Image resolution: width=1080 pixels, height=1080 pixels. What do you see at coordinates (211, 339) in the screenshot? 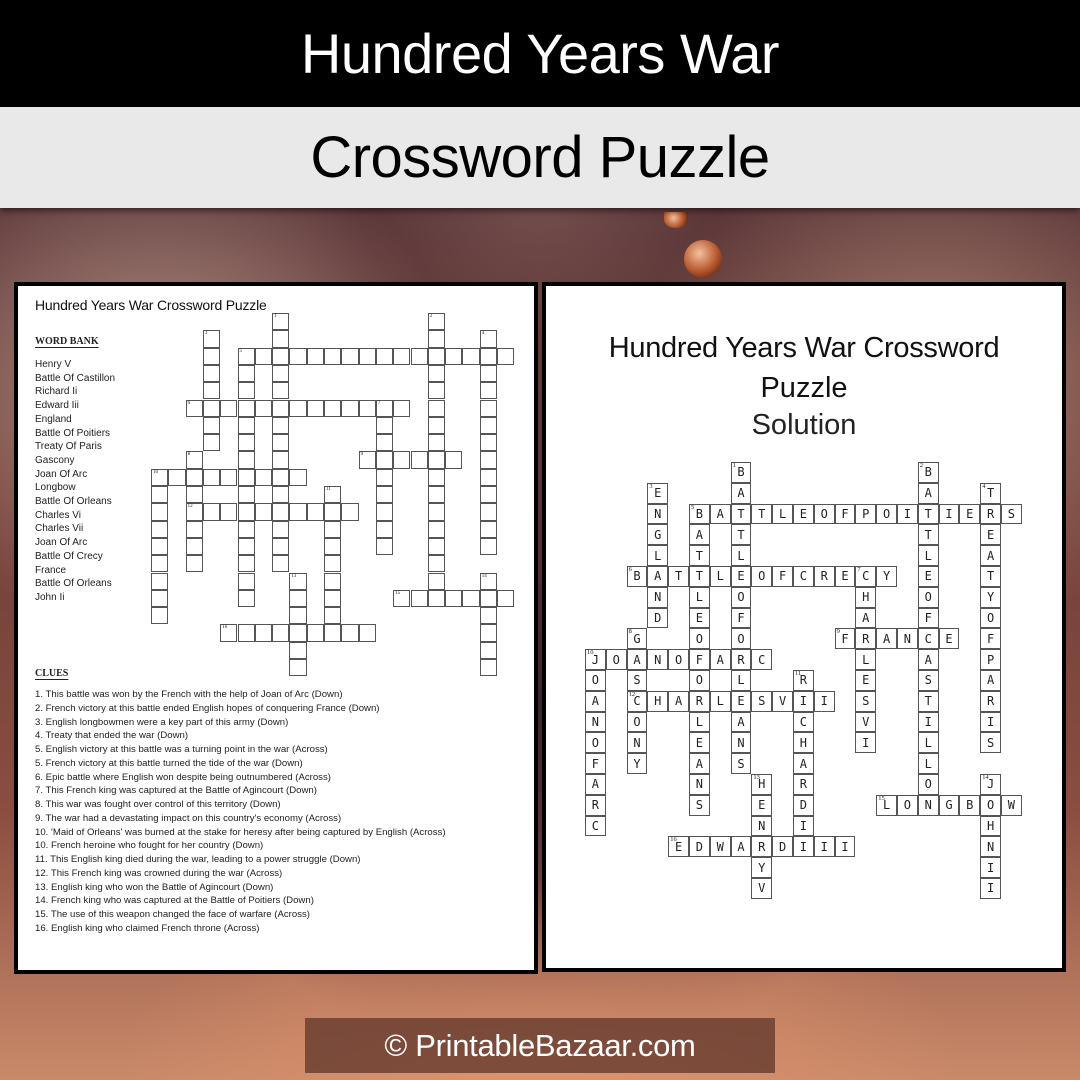
I see `puzzle-cell: 3` at bounding box center [211, 339].